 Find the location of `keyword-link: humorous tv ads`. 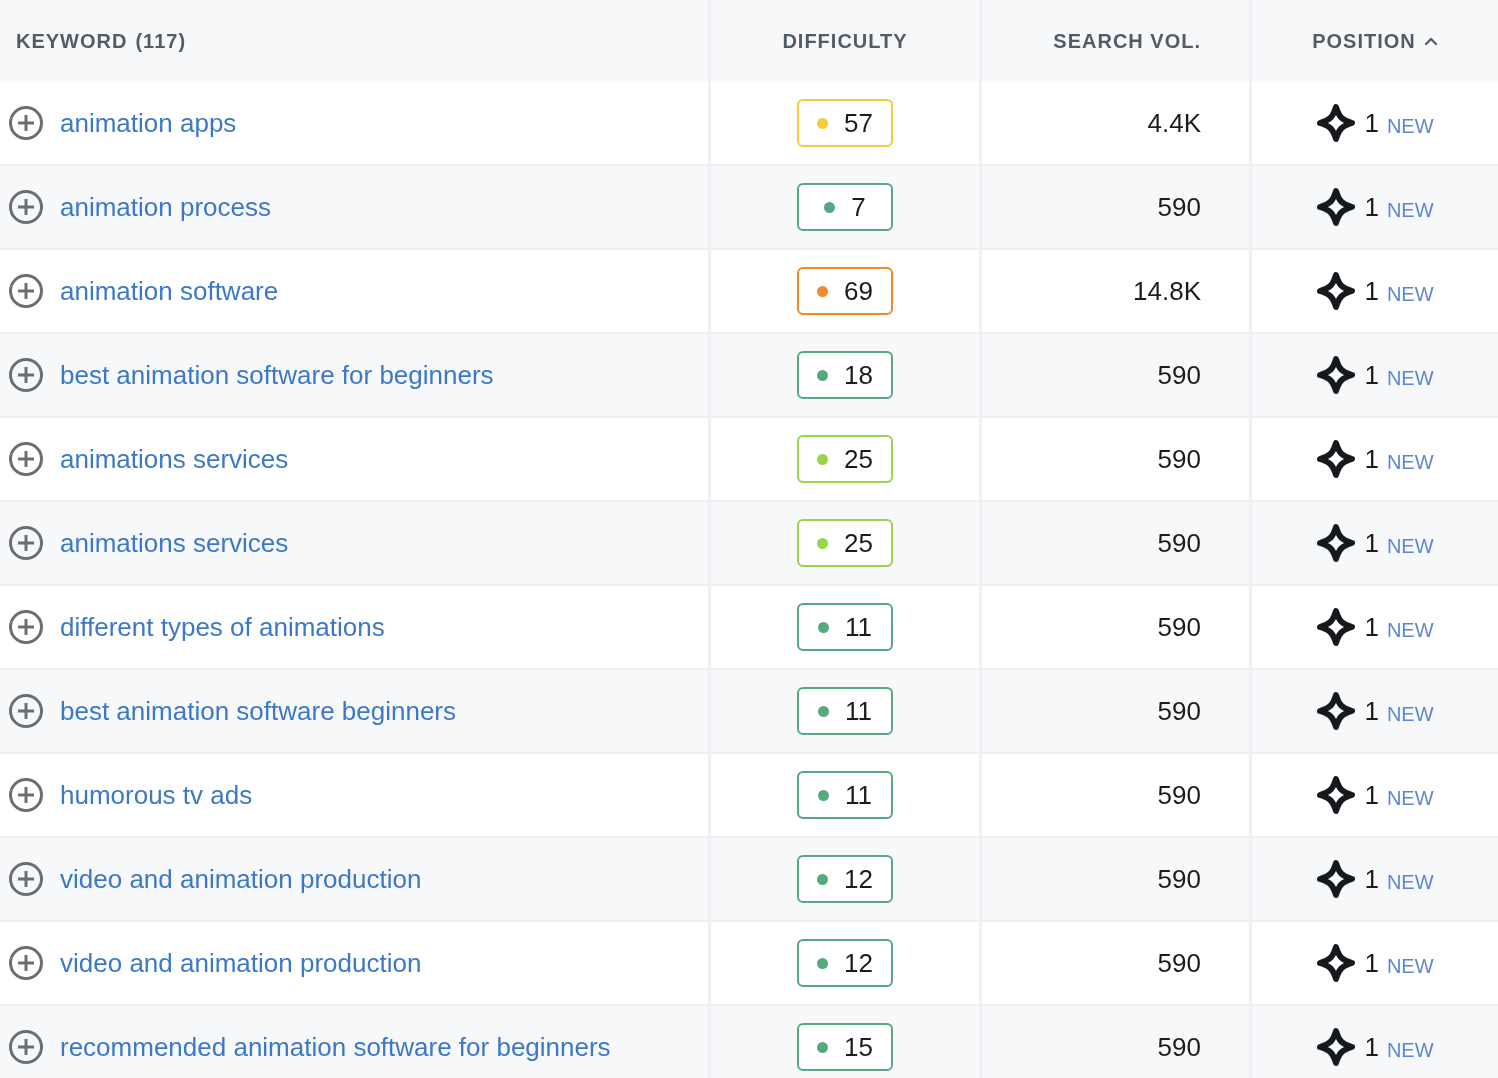

keyword-link: humorous tv ads is located at coordinates (156, 795).